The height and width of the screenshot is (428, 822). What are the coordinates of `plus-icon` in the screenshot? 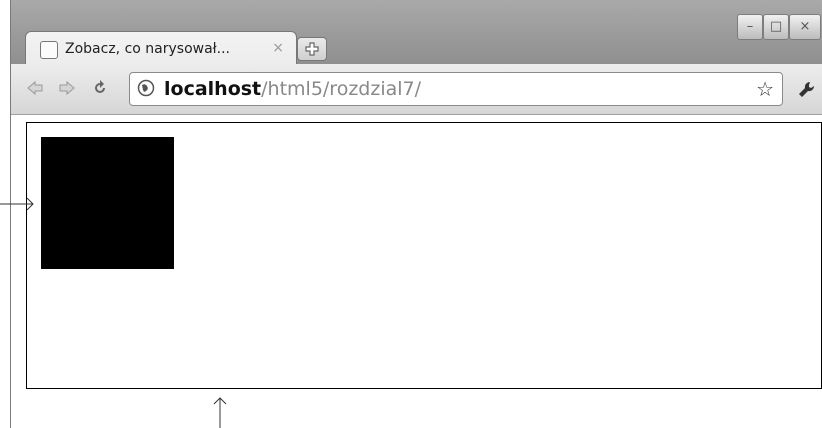 It's located at (312, 49).